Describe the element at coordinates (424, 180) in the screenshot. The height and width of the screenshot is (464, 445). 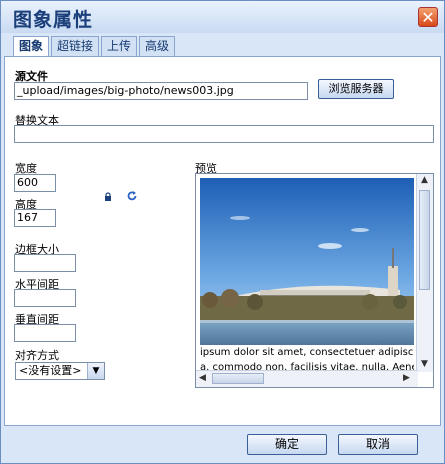
I see `scroll-up-arrow-icon: ▲` at that location.